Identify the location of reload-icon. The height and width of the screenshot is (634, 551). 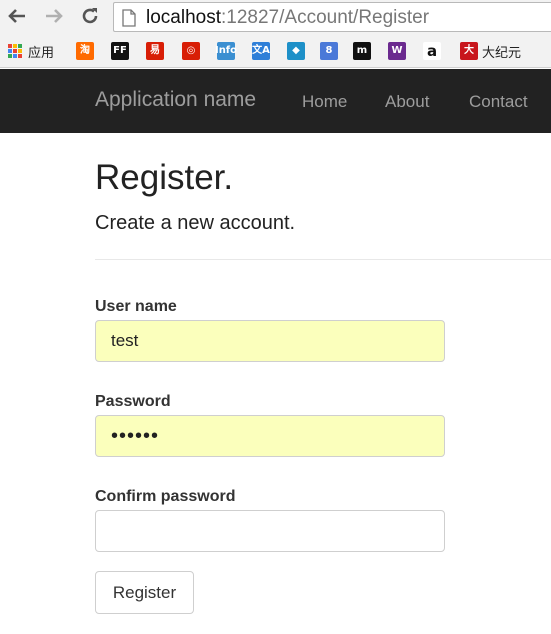
(90, 16).